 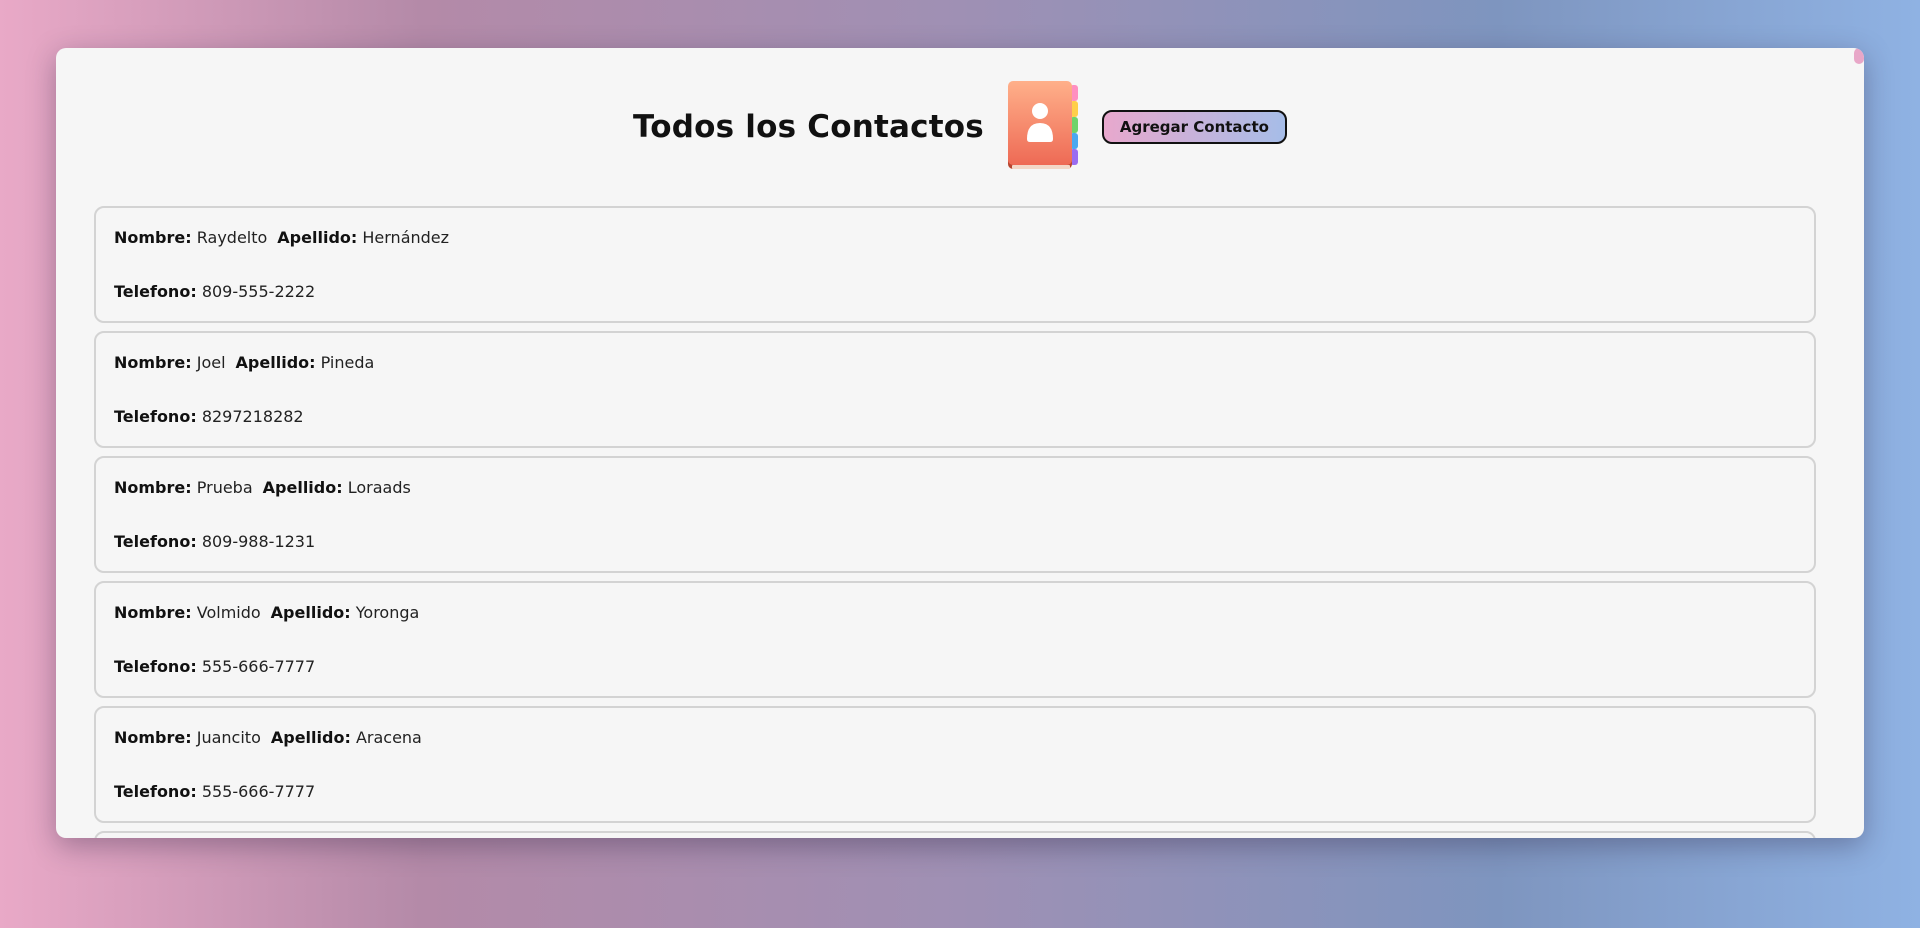 I want to click on nombre-value: Raydelto, so click(x=232, y=237).